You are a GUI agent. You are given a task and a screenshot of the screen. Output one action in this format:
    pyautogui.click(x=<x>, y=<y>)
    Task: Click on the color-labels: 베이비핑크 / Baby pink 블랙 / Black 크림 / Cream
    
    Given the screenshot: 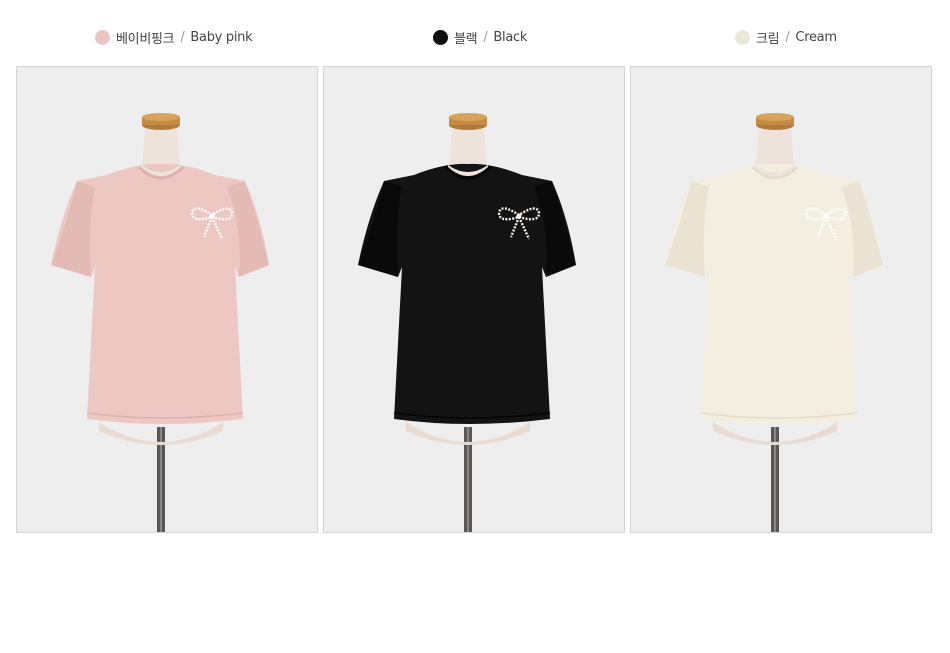 What is the action you would take?
    pyautogui.click(x=475, y=33)
    